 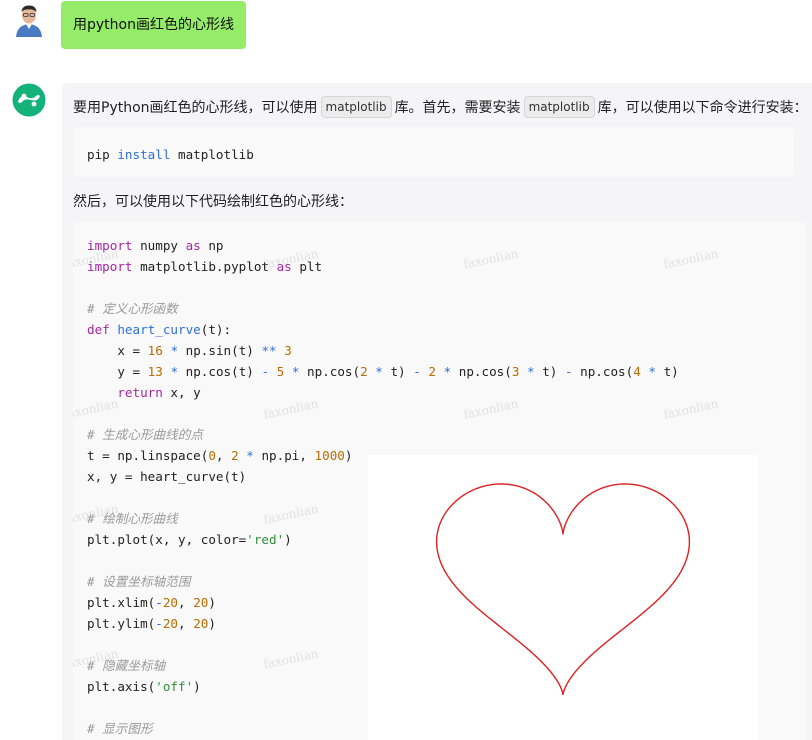 I want to click on user-message-row: 用python画红色的心形线, so click(x=406, y=33).